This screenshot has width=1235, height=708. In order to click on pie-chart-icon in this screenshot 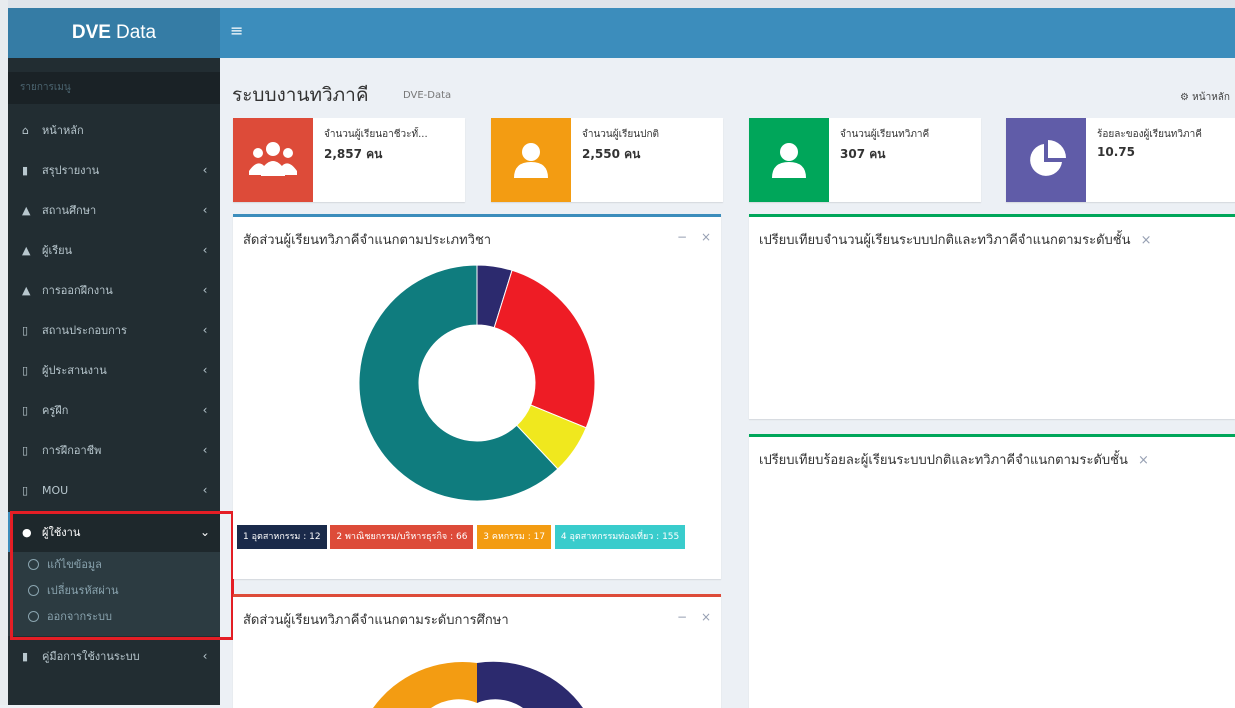, I will do `click(1046, 160)`.